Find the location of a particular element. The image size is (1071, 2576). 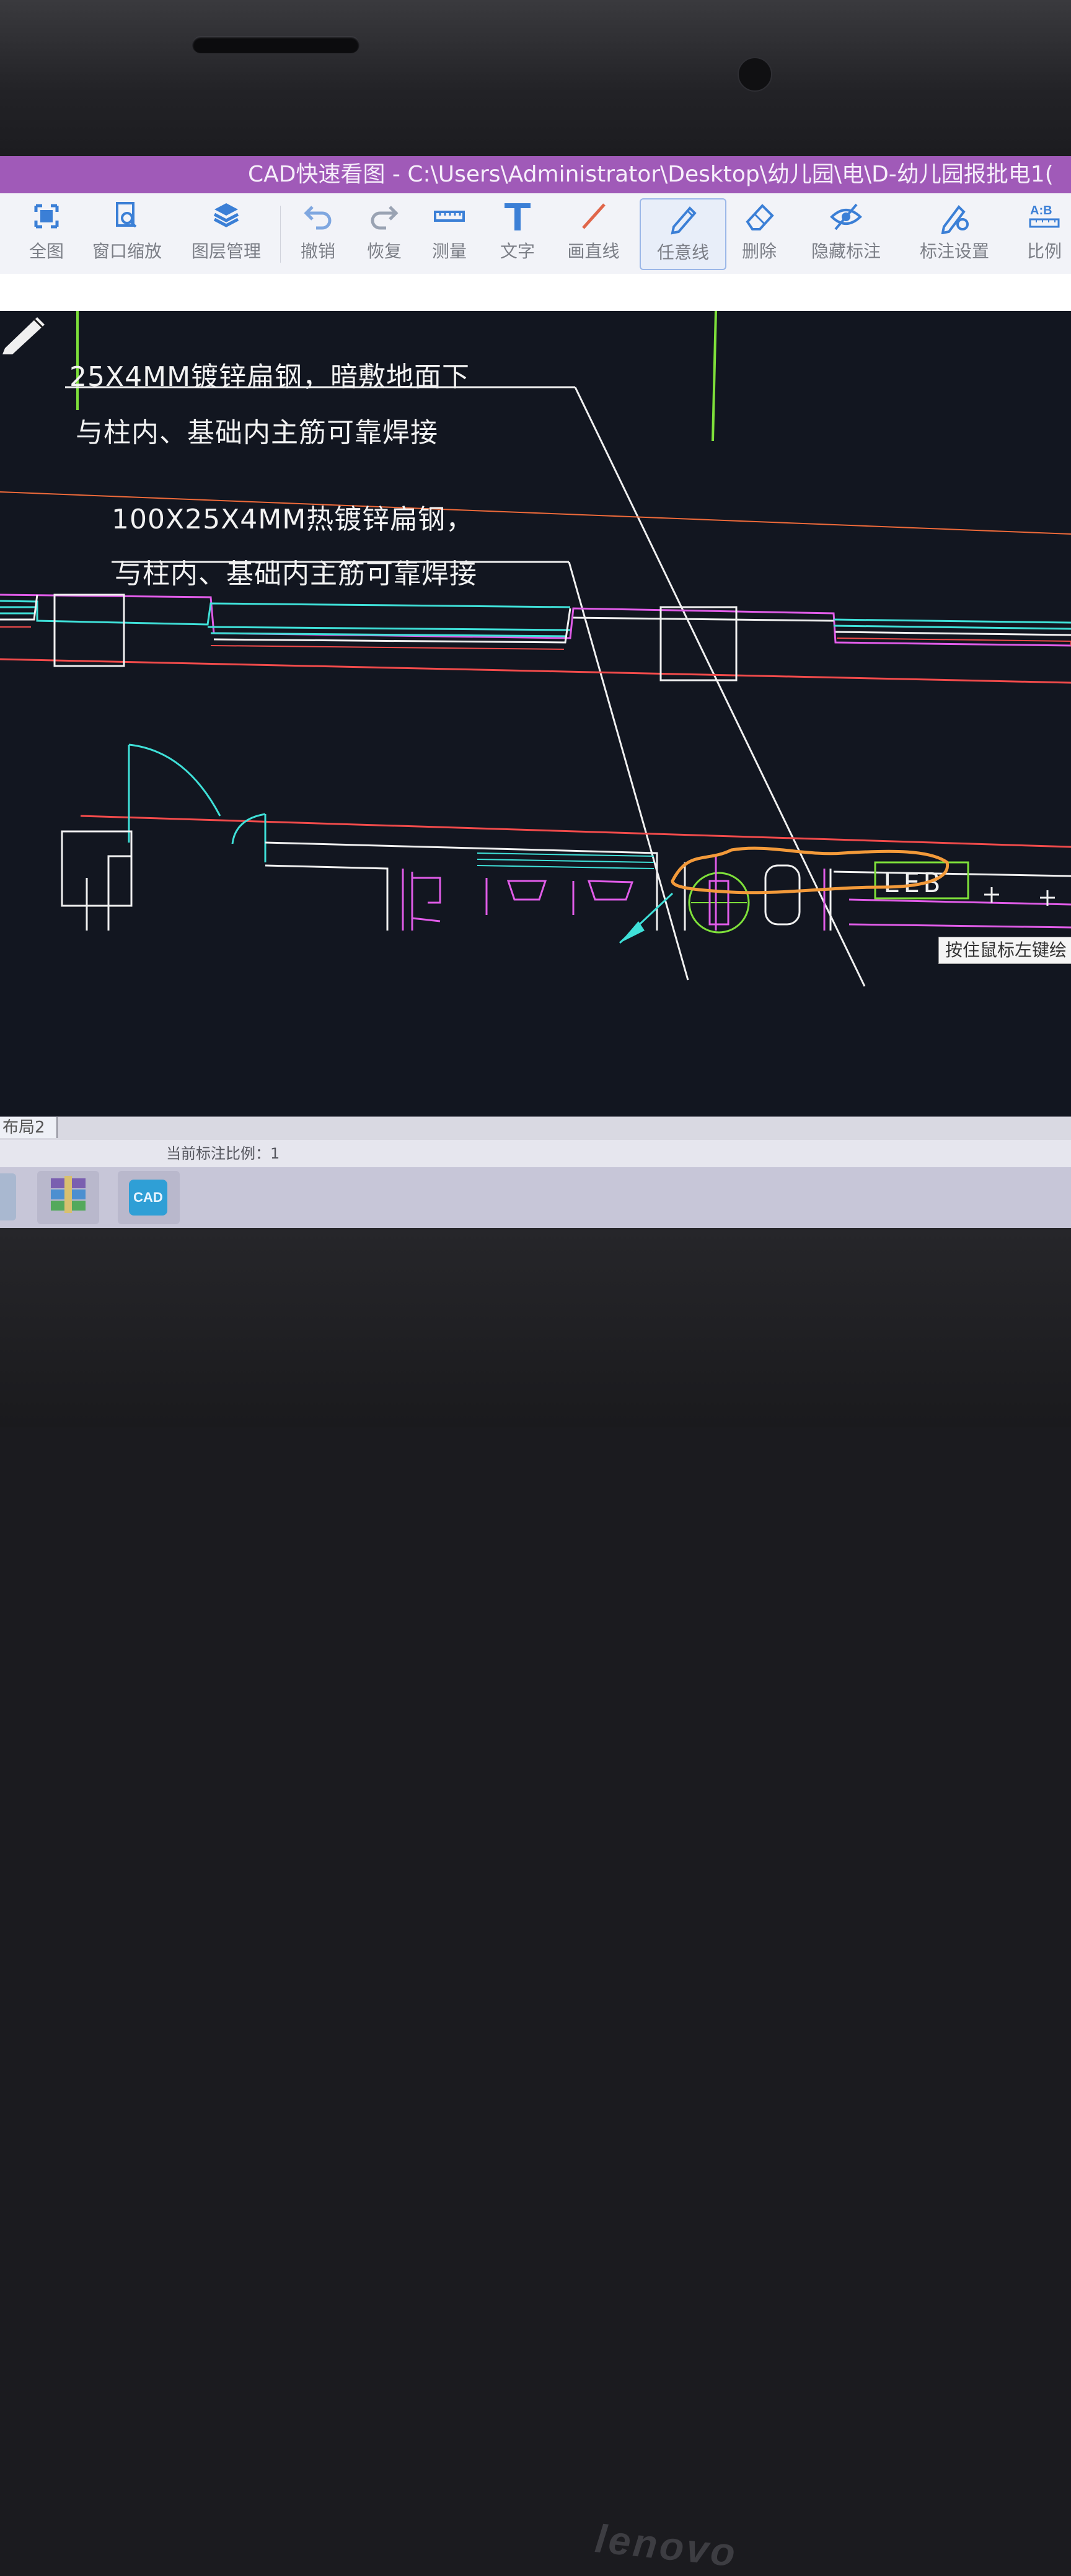

freehand-line-button: 任意线 is located at coordinates (683, 234).